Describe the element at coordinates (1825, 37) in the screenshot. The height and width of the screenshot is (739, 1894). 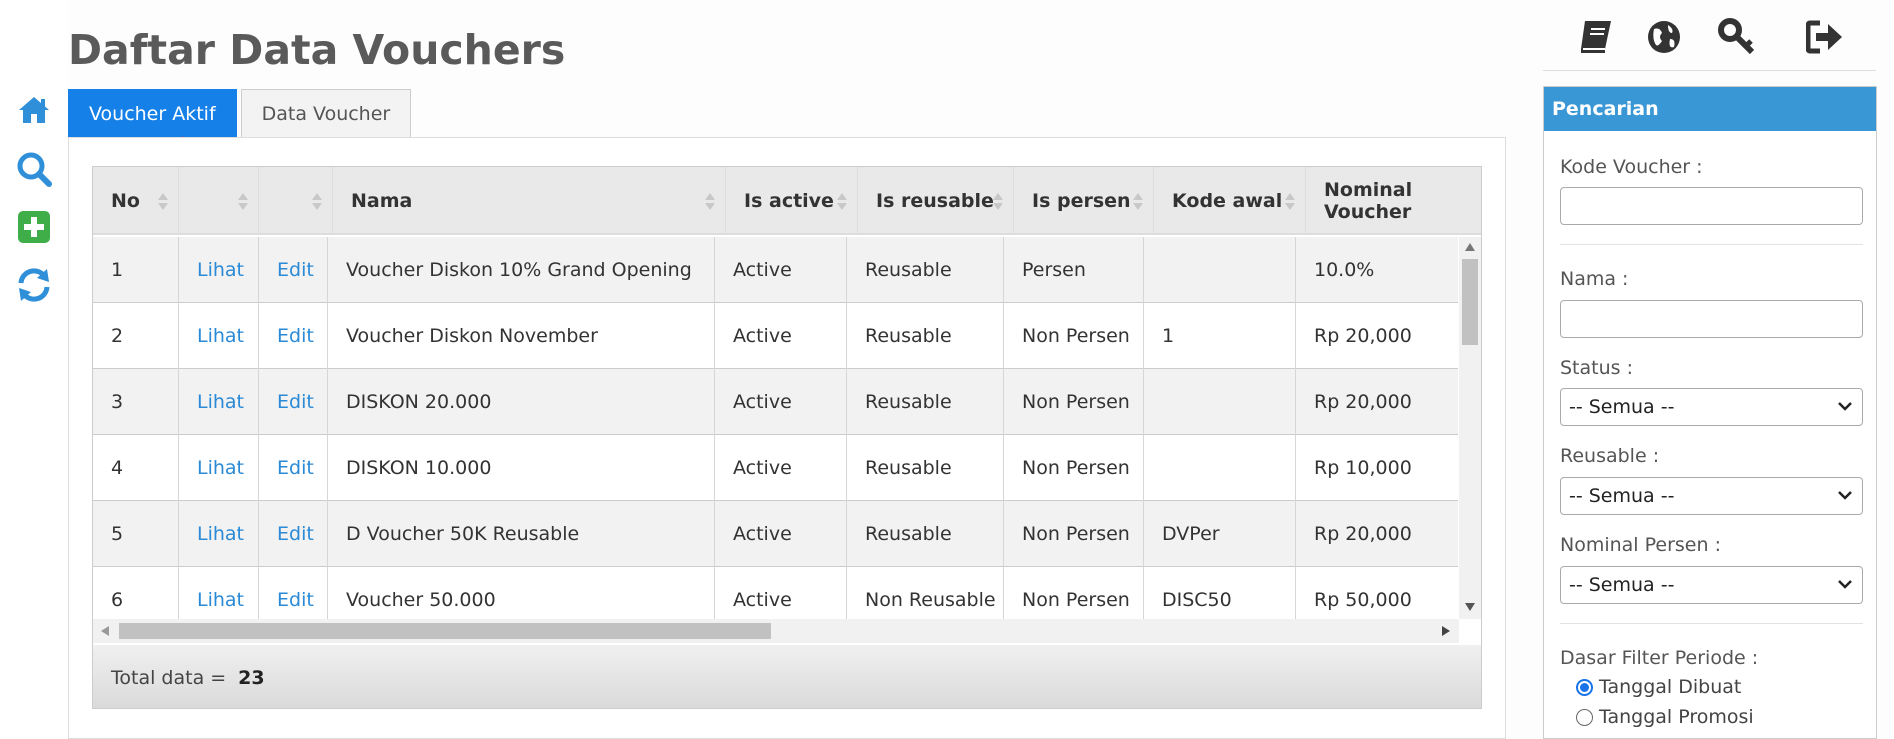
I see `logout-icon` at that location.